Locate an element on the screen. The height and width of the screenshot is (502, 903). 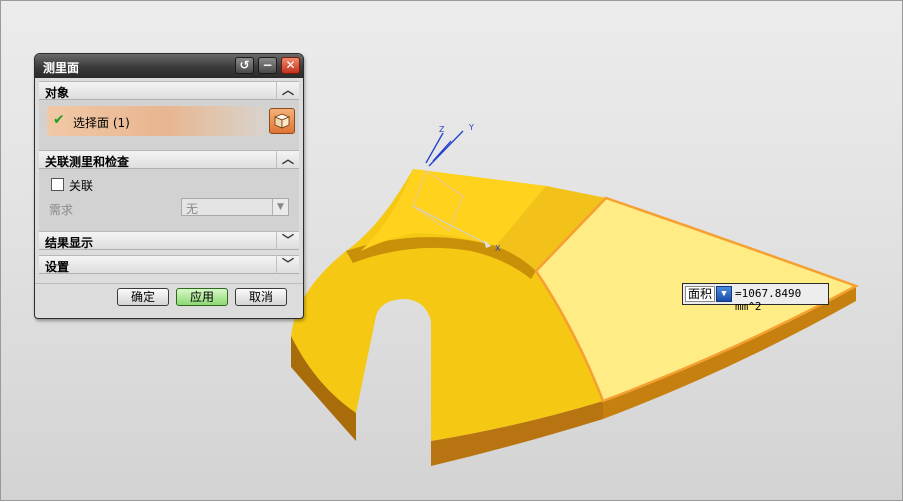
close-button: ✕ is located at coordinates (290, 65).